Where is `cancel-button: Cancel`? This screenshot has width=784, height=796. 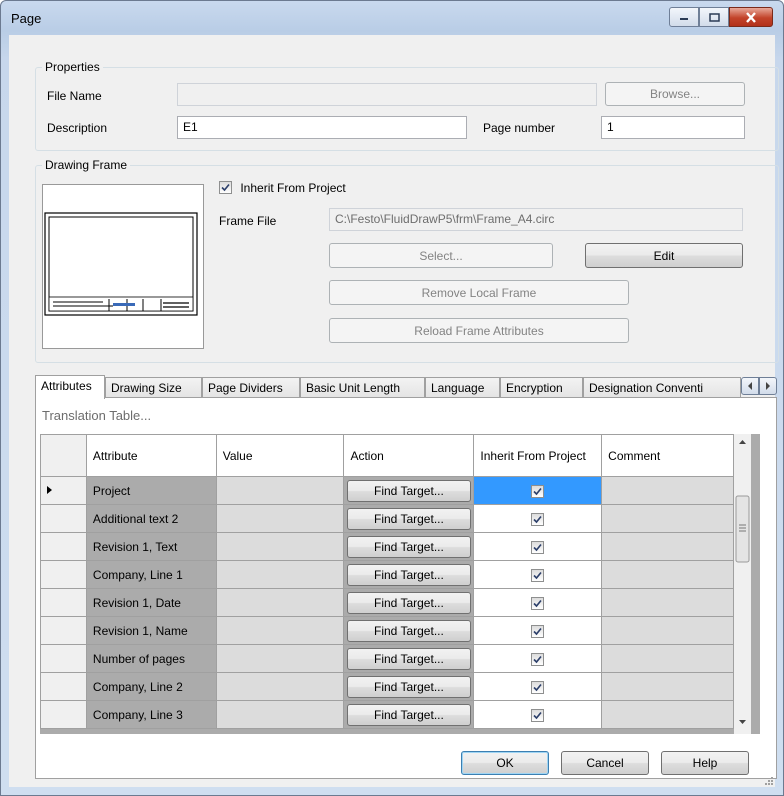 cancel-button: Cancel is located at coordinates (605, 763).